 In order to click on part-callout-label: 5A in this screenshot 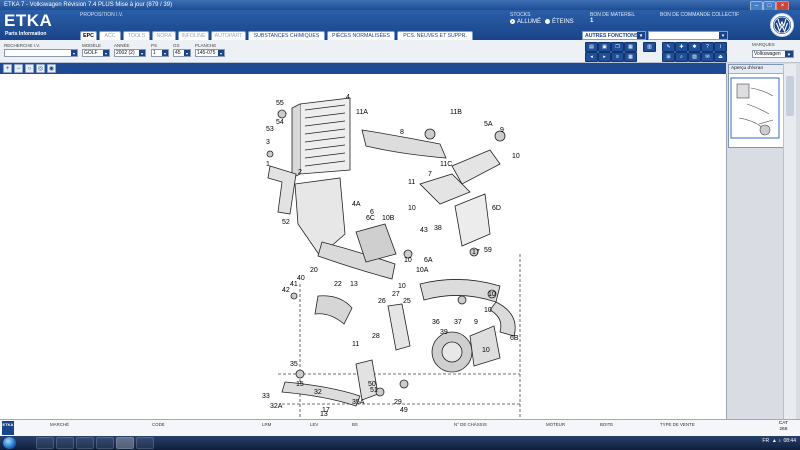, I will do `click(488, 124)`.